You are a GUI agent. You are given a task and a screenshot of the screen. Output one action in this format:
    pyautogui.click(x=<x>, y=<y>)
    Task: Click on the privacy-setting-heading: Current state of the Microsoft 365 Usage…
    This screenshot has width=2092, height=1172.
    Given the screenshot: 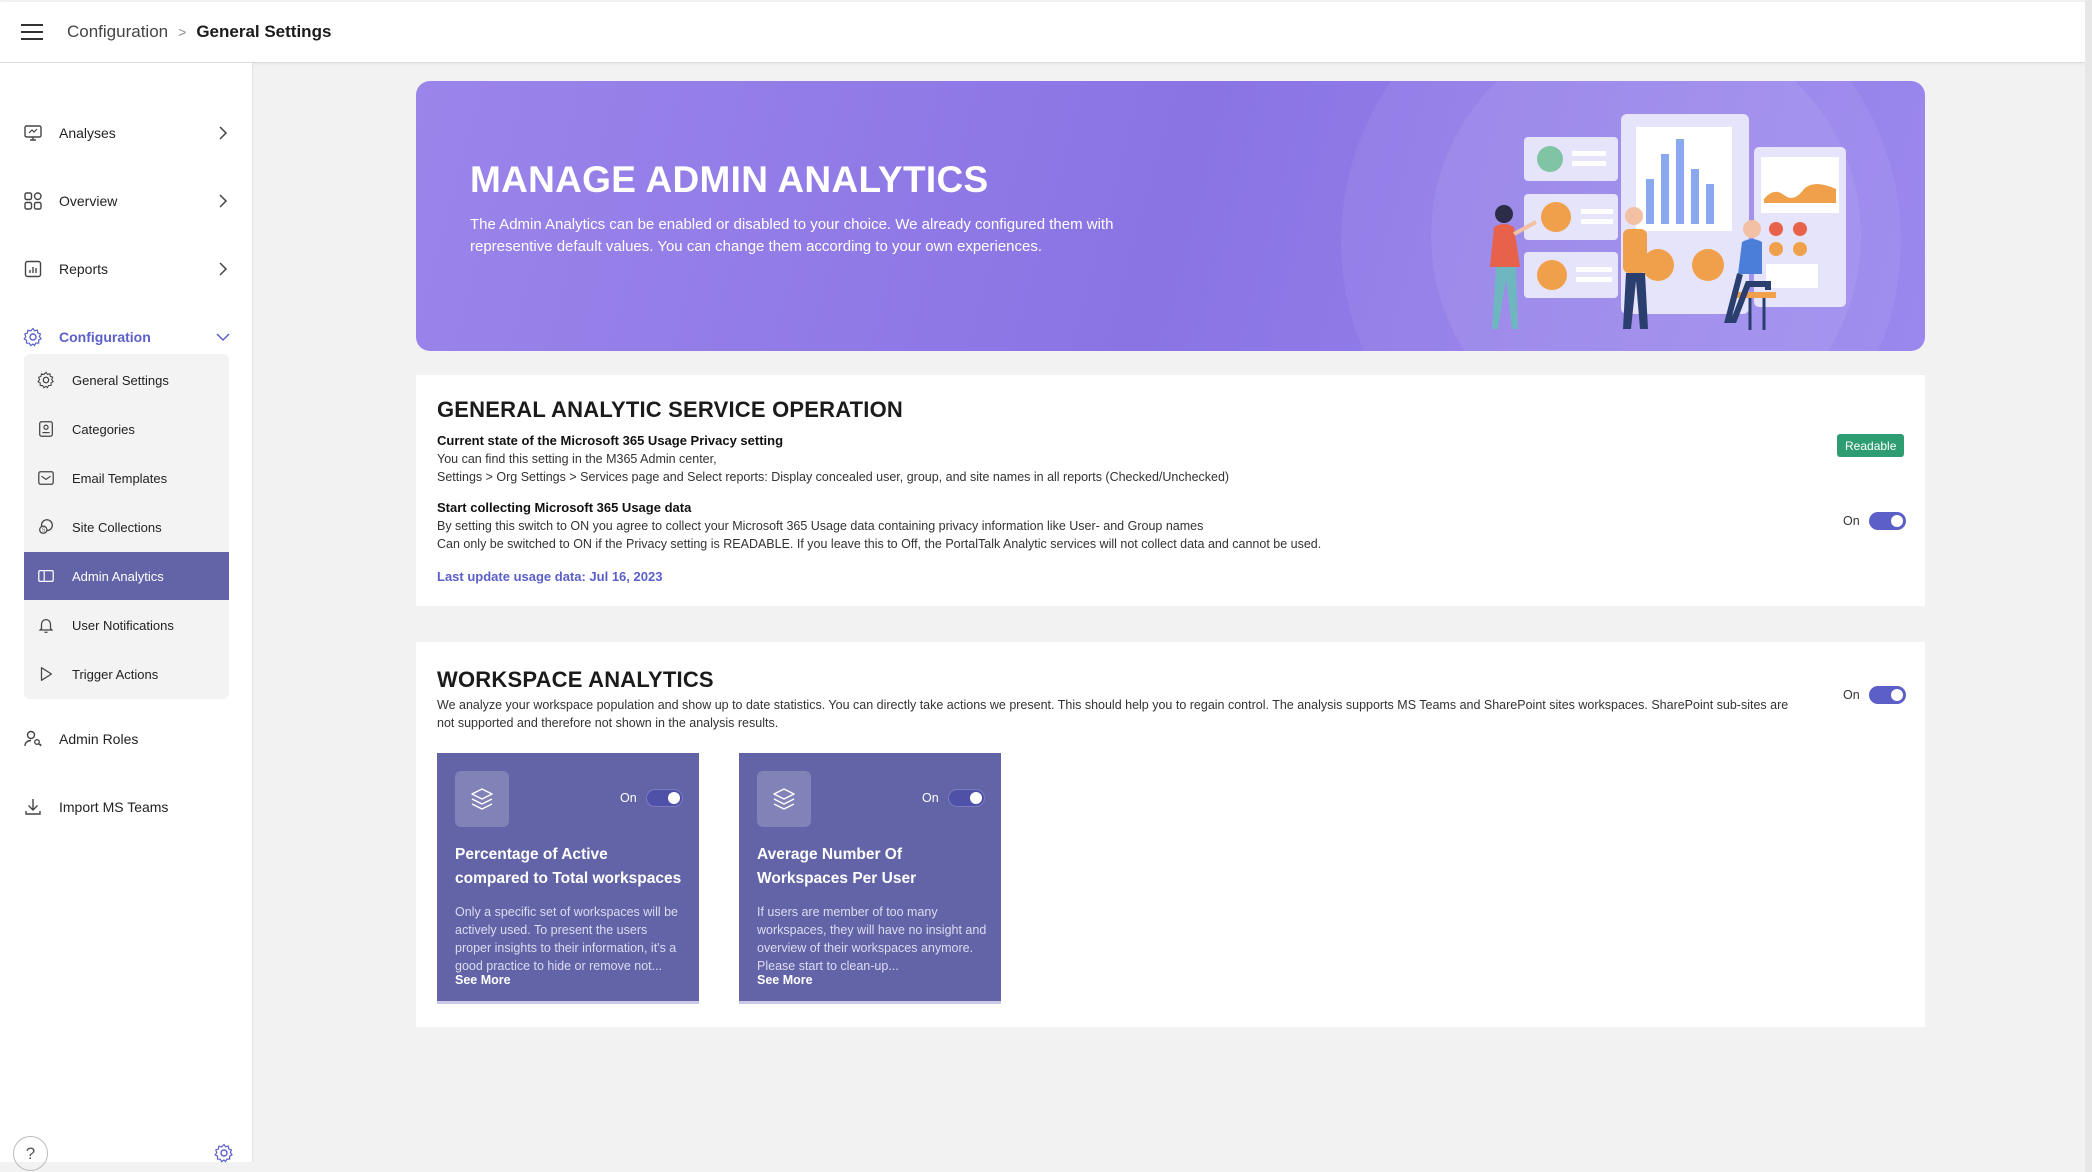 What is the action you would take?
    pyautogui.click(x=610, y=440)
    